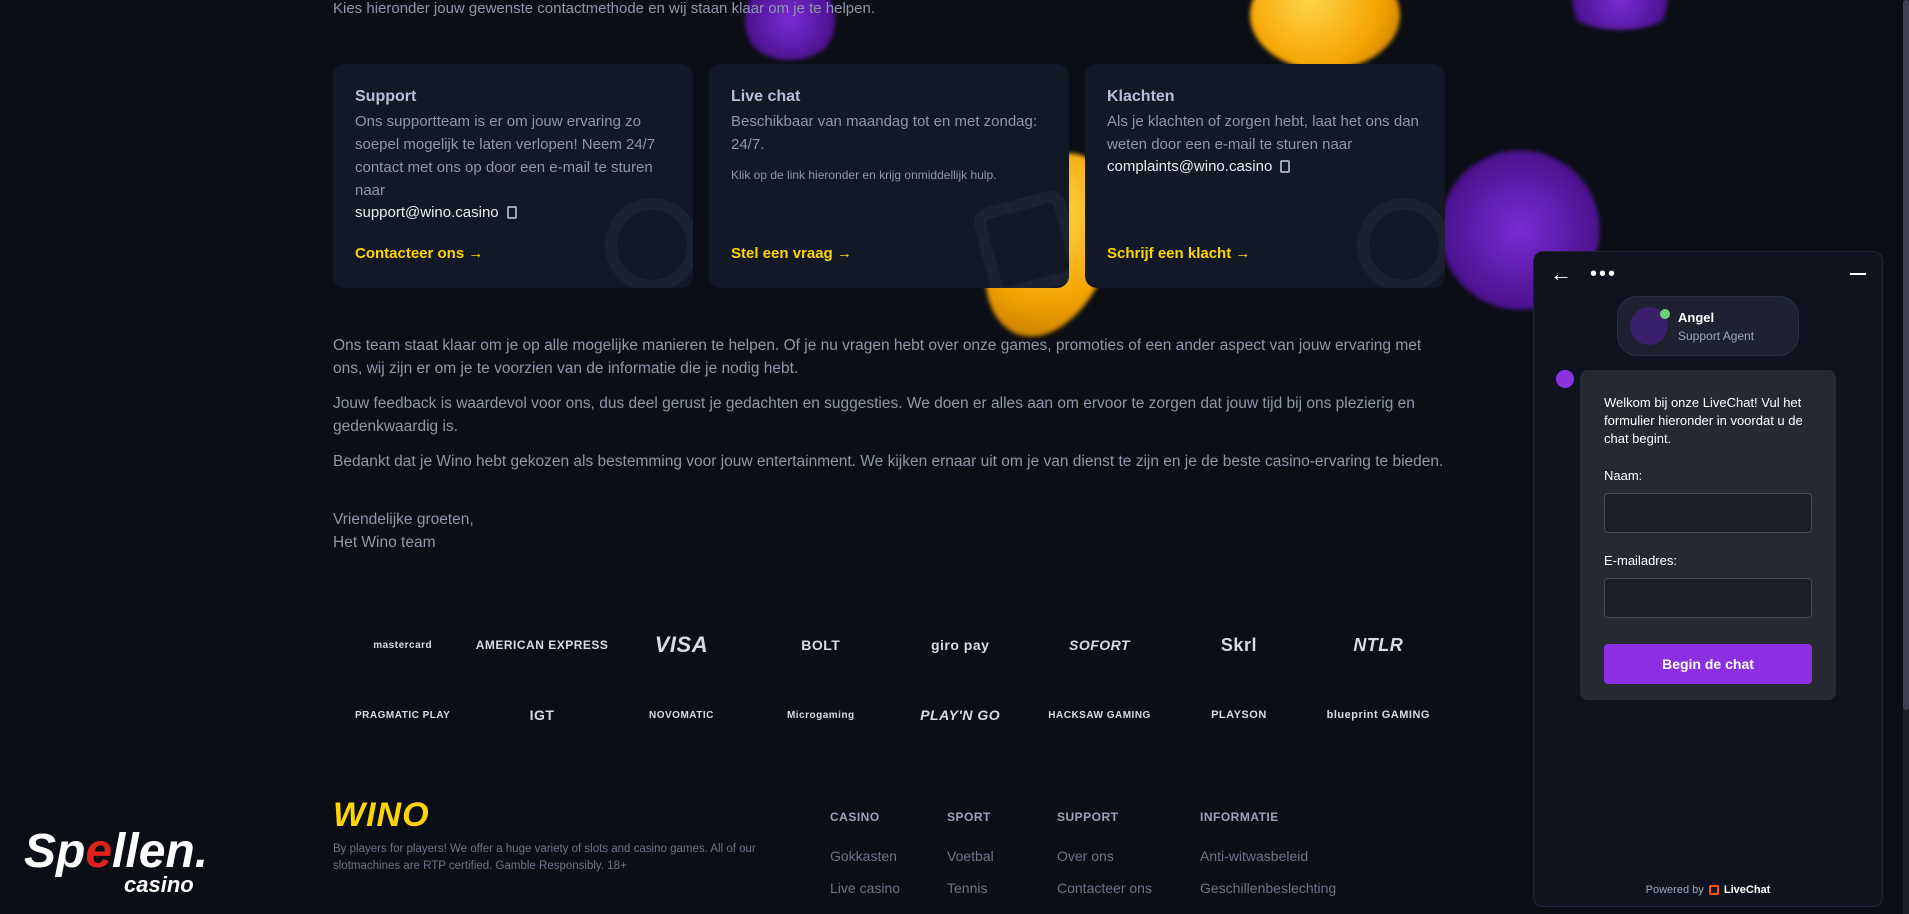 The height and width of the screenshot is (914, 1909). Describe the element at coordinates (1378, 715) in the screenshot. I see `blueprint-logo: blueprint GAMING` at that location.